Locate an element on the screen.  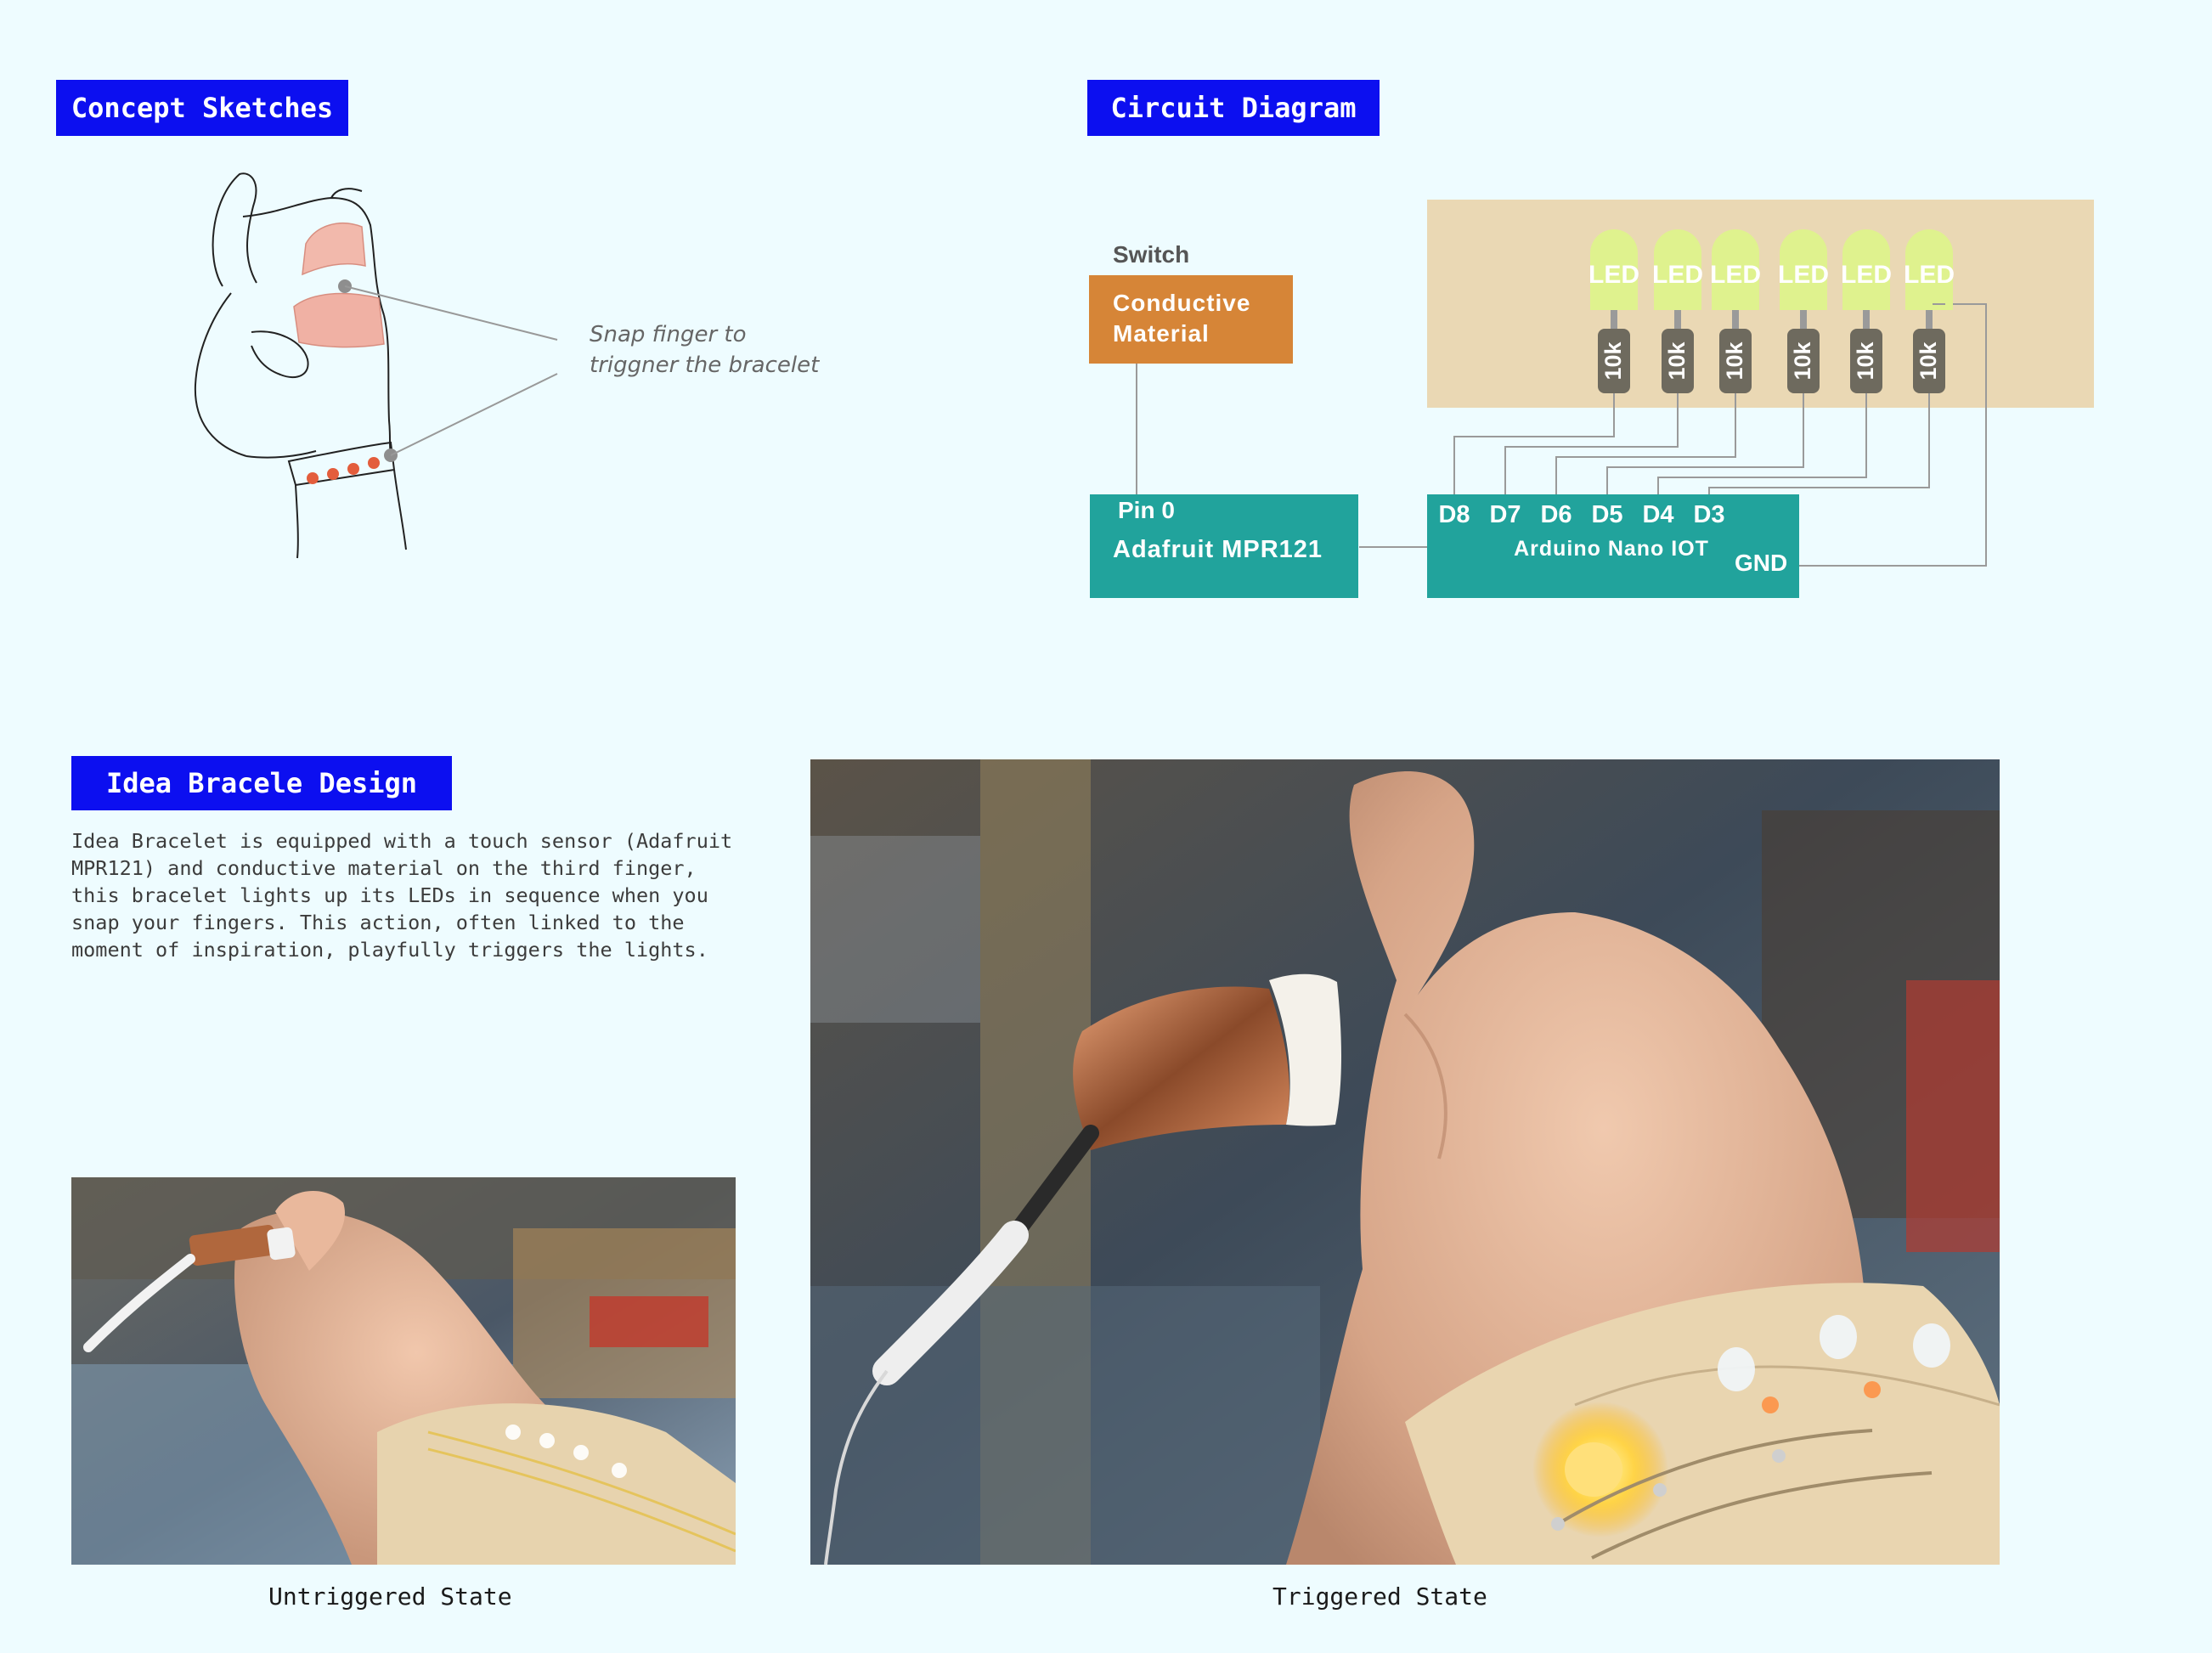
untriggered-photo is located at coordinates (404, 1371).